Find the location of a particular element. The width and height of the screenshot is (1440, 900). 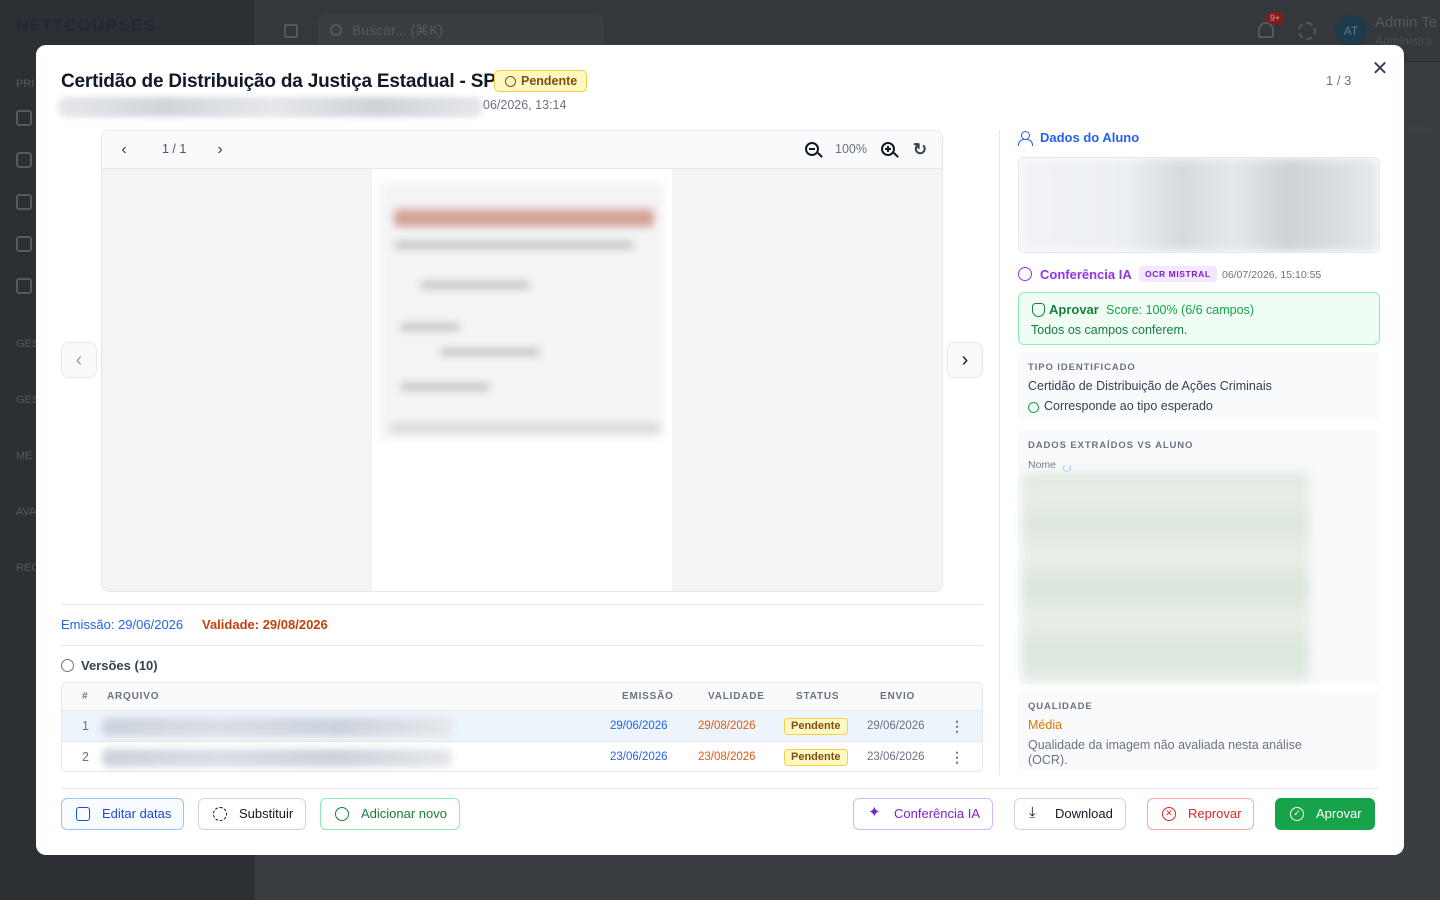

documents-icon is located at coordinates (24, 286).